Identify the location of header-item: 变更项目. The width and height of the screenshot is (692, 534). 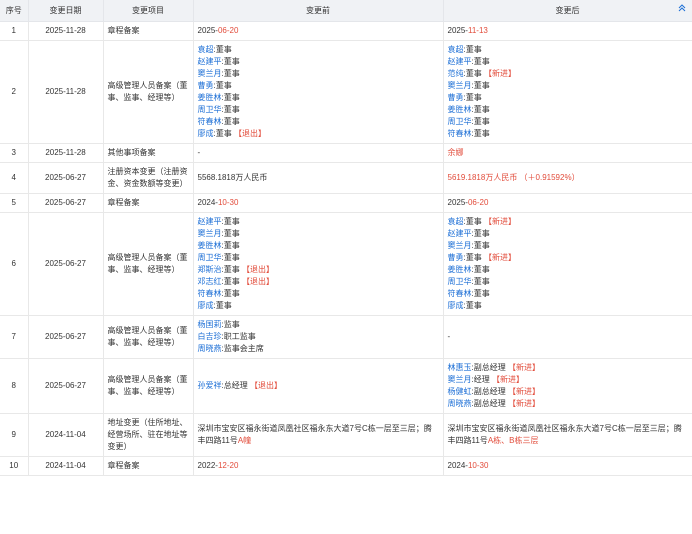
(148, 11).